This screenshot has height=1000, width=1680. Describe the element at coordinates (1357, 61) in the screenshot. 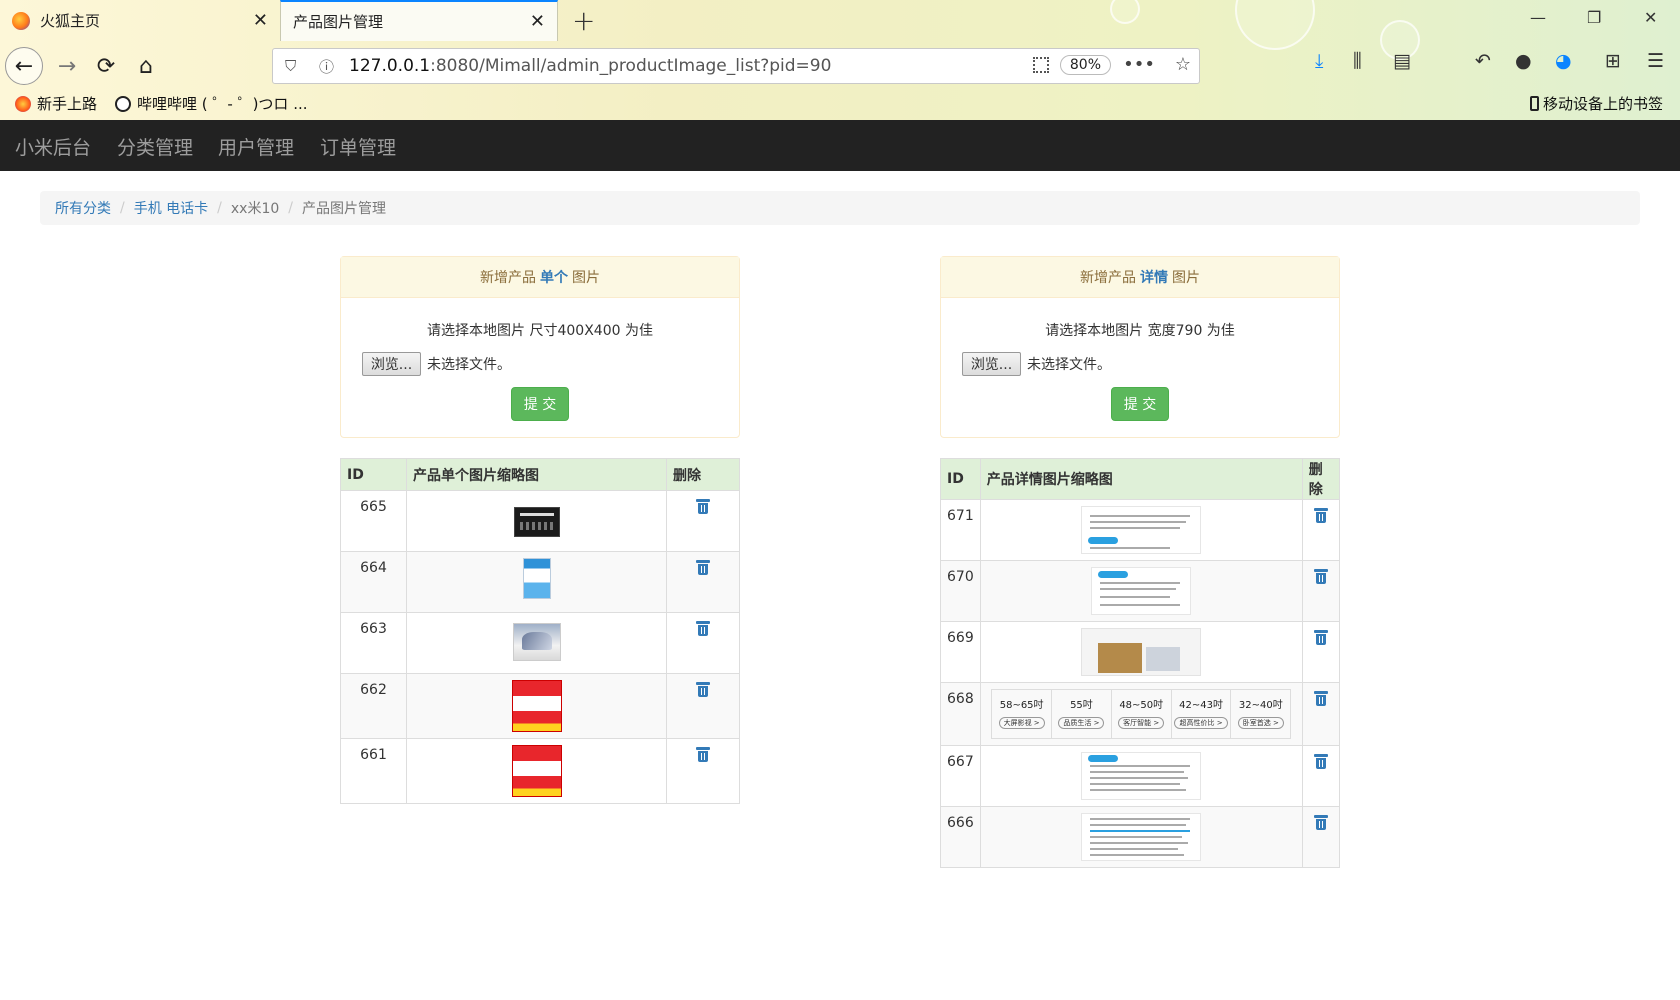

I see `library-icon: ⫼` at that location.